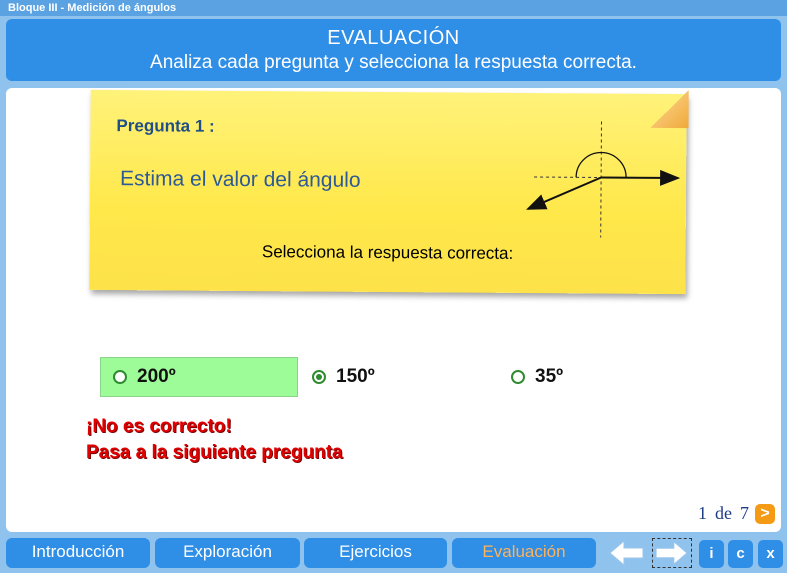 This screenshot has width=787, height=573. Describe the element at coordinates (603, 179) in the screenshot. I see `angle-figure` at that location.